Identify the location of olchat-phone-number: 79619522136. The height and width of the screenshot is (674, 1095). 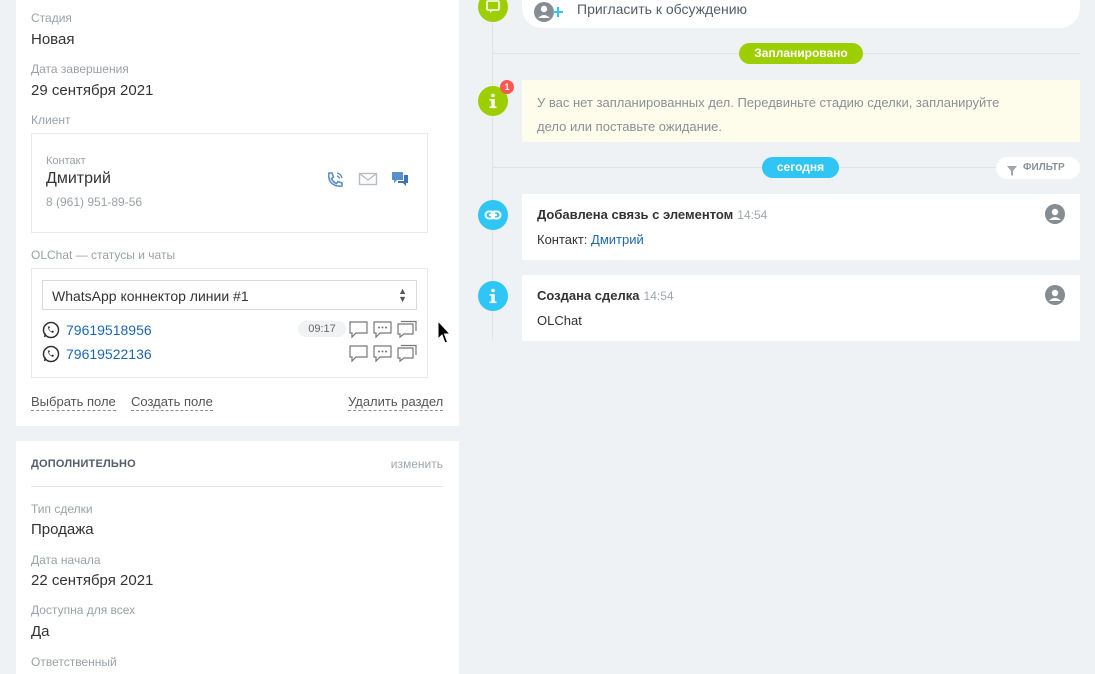
(109, 354).